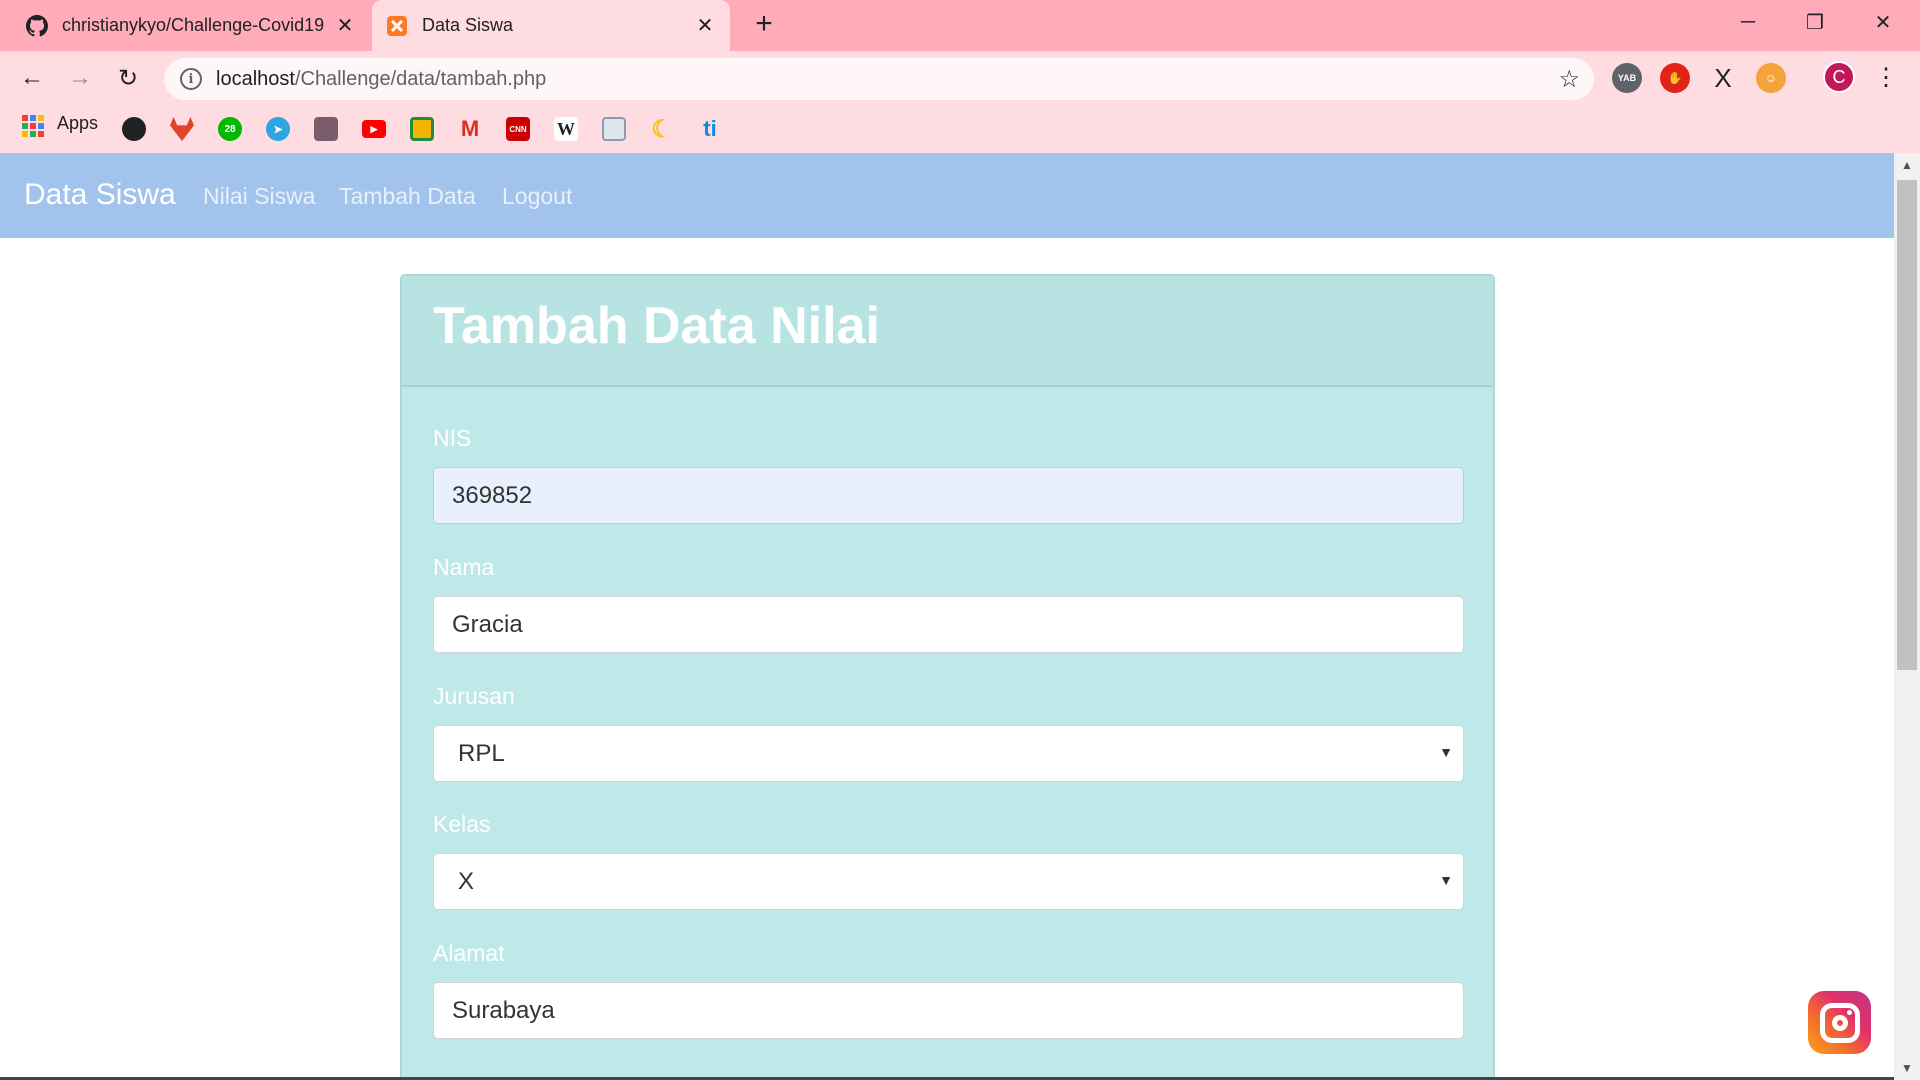  I want to click on youtube-icon: ▶, so click(374, 129).